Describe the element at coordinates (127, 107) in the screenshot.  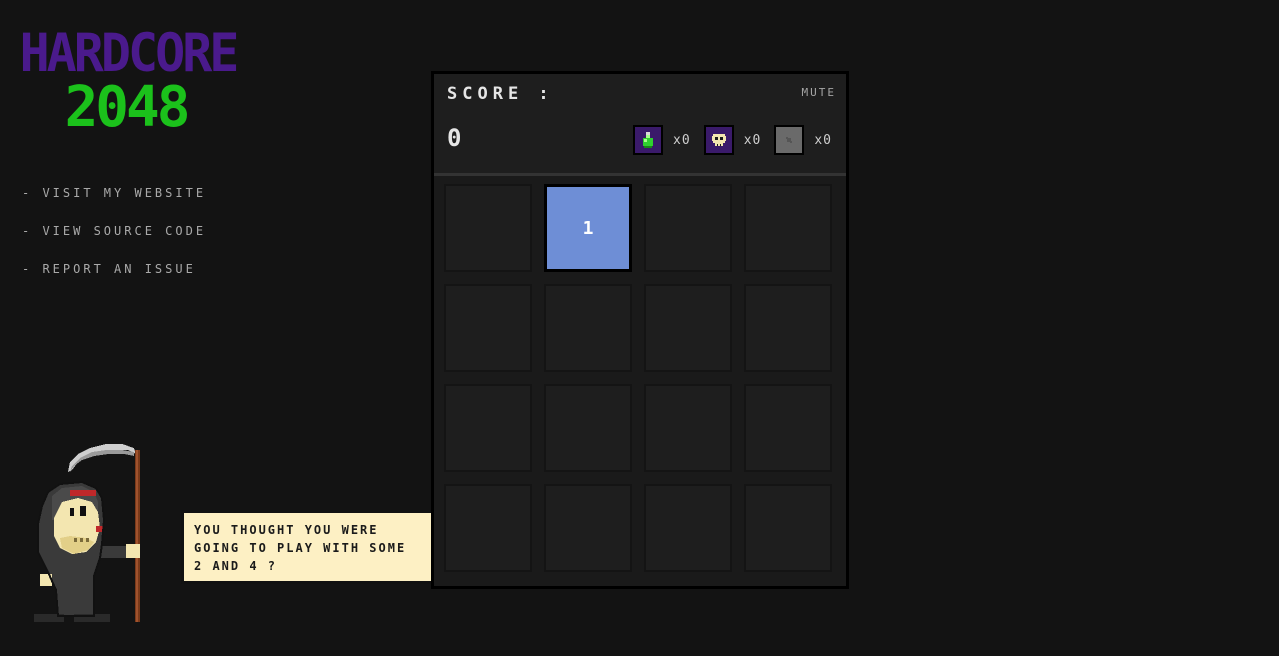
I see `logo-subtitle: 2048` at that location.